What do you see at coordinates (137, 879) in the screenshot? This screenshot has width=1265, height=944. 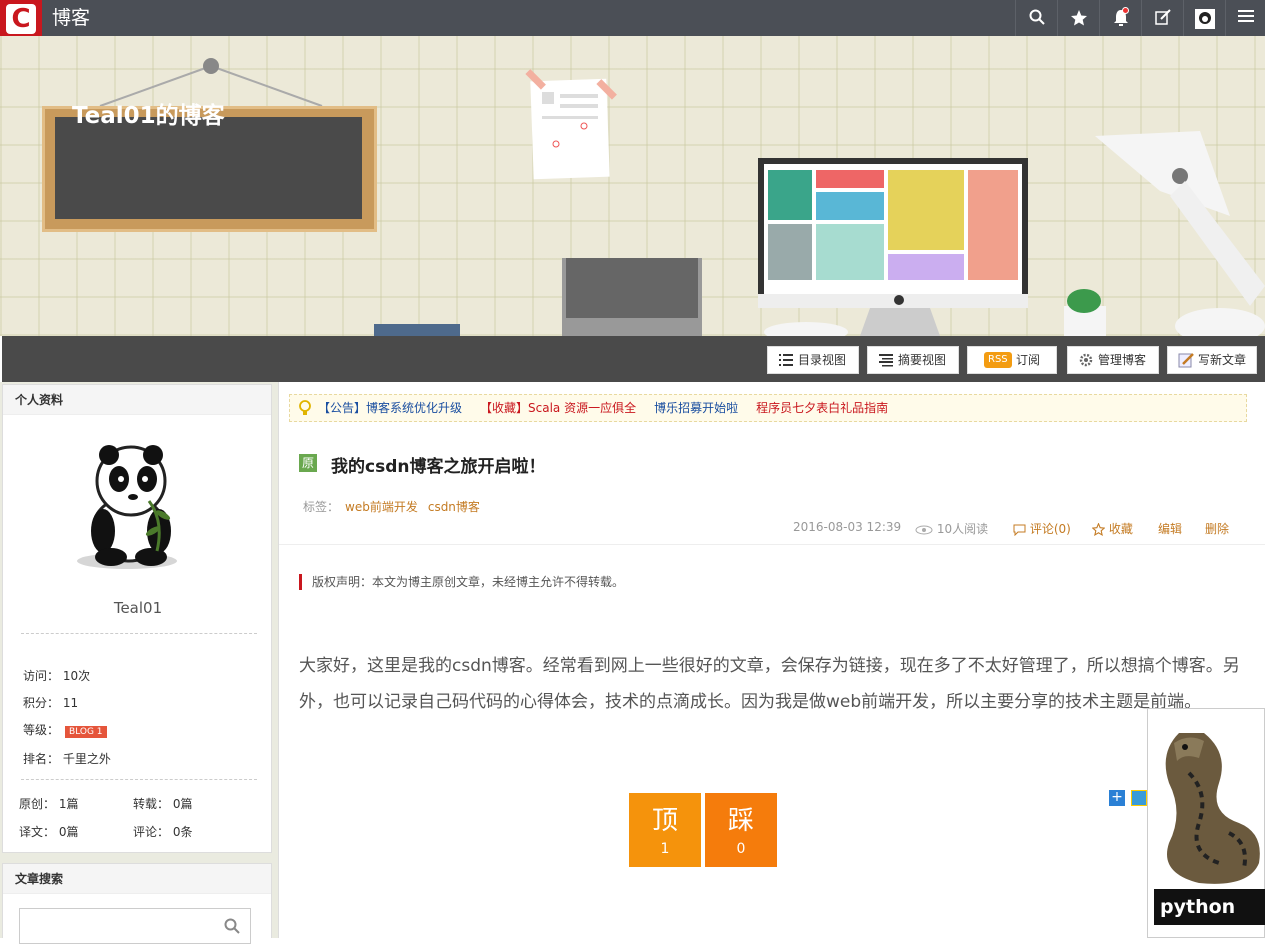 I see `search-panel-title: 文章搜索` at bounding box center [137, 879].